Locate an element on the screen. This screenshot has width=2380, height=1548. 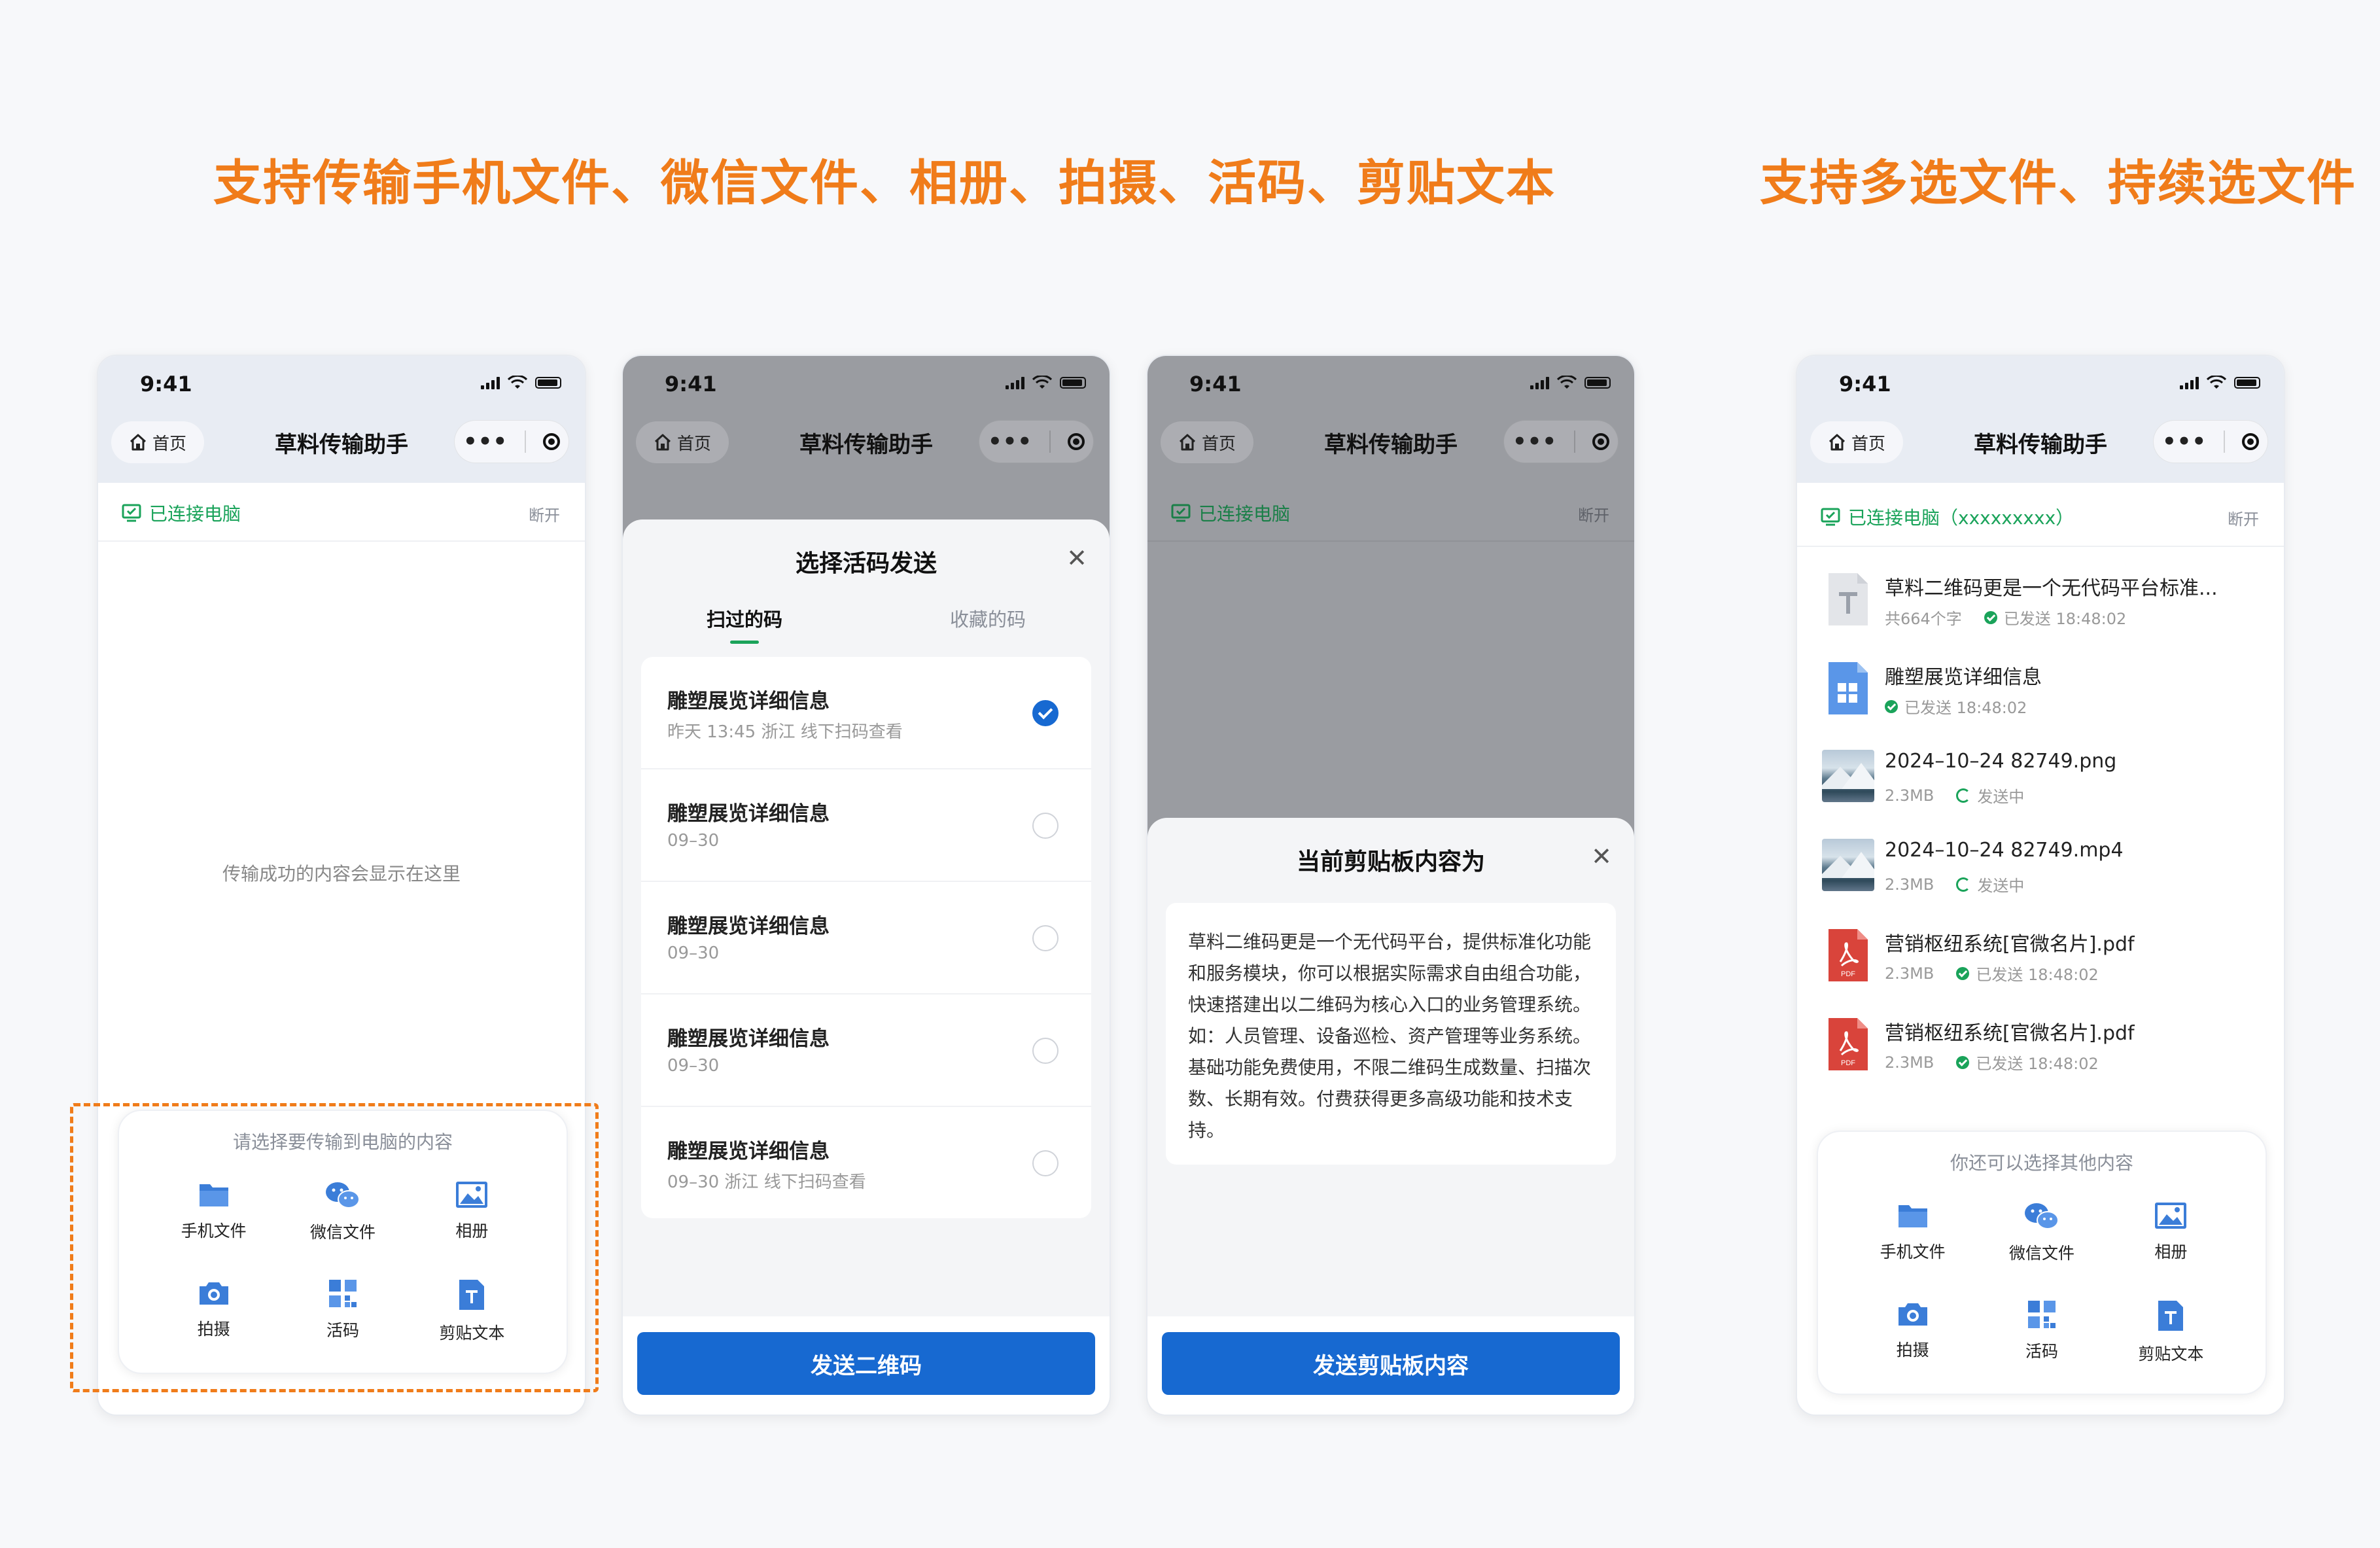
picker-grid: 手机文件 微信文件 相册 拍摄 活码 剪贴文本 is located at coordinates (2041, 1283).